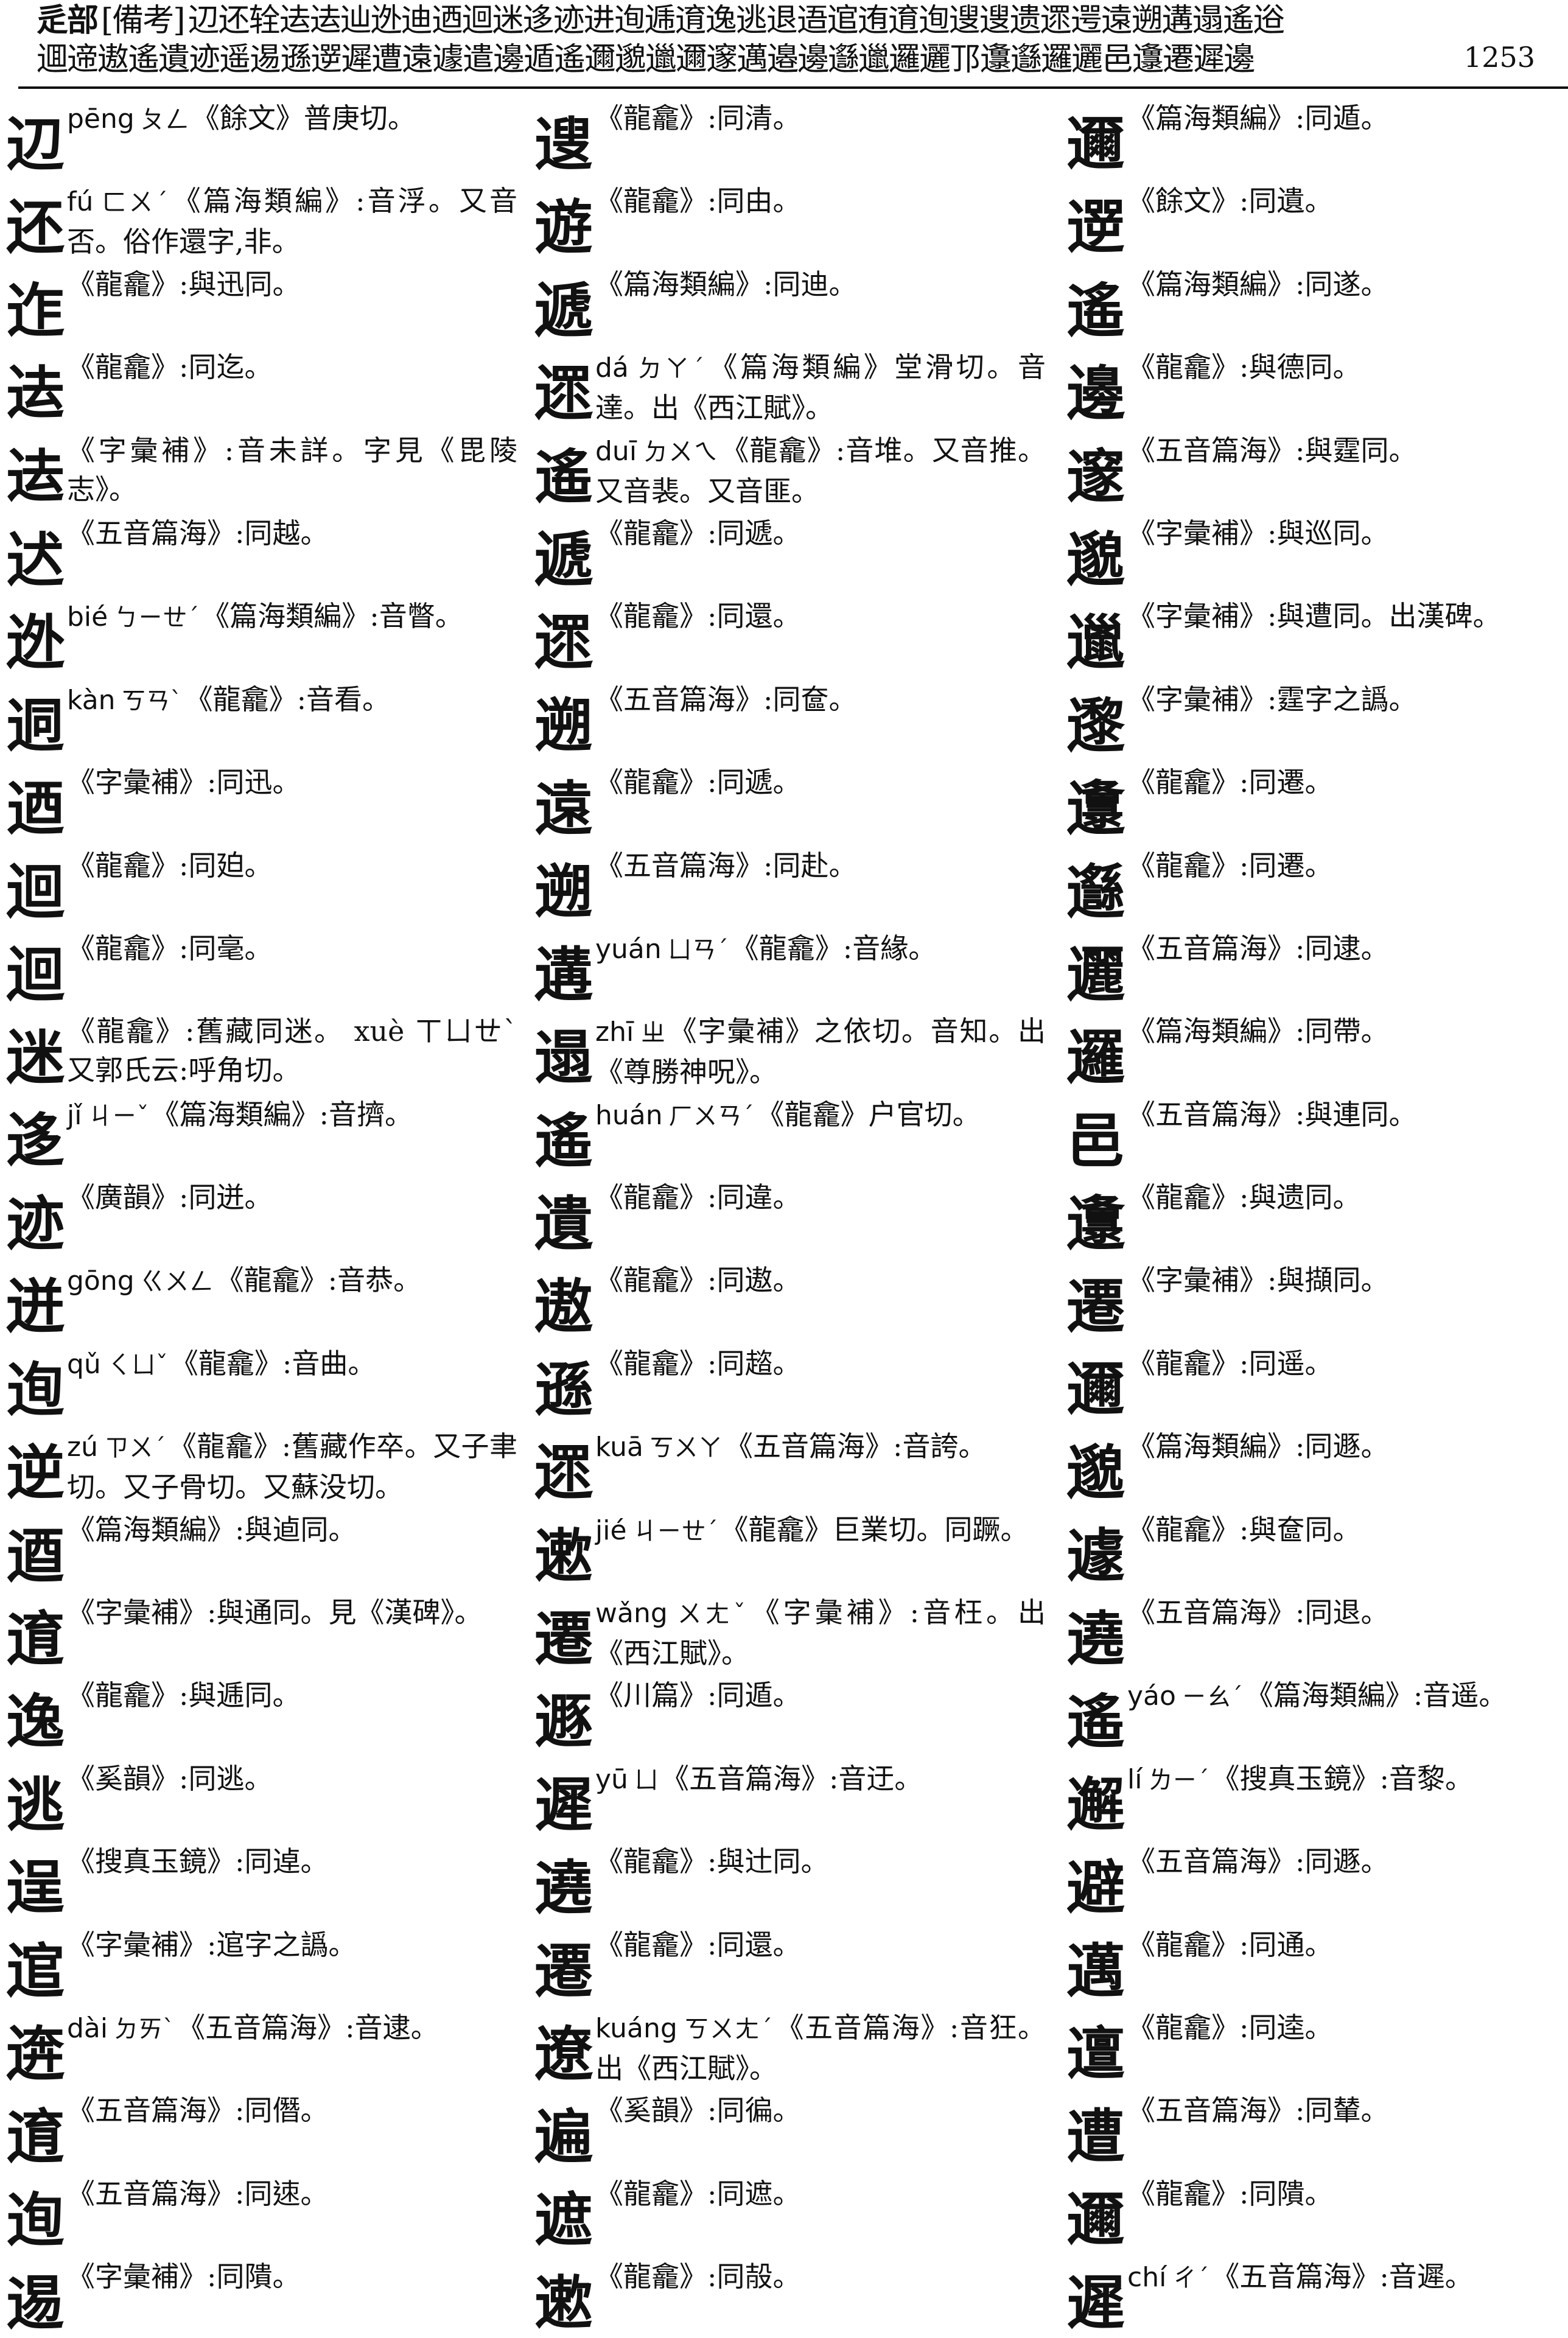  Describe the element at coordinates (1178, 1780) in the screenshot. I see `zhuyin: ㄌㄧˊ` at that location.